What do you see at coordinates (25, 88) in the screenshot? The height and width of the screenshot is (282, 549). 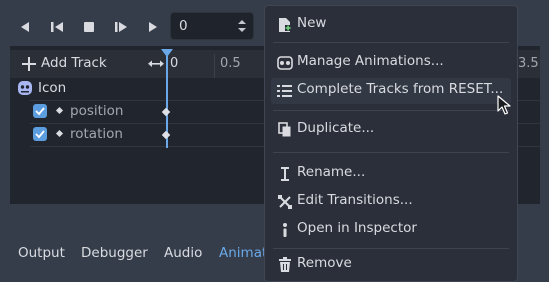 I see `node-icon` at bounding box center [25, 88].